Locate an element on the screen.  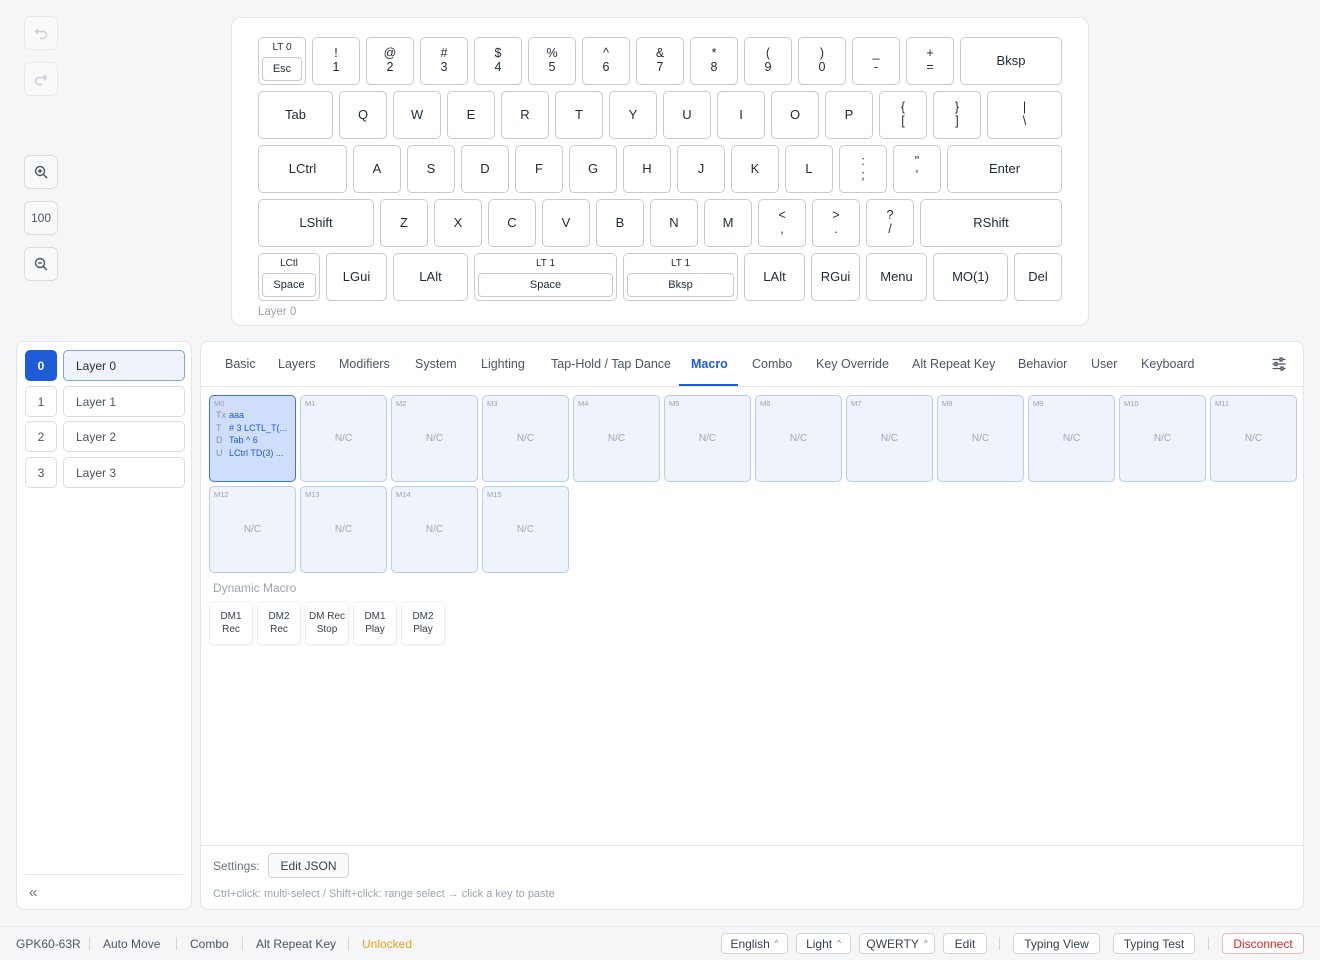
key-4-5: LAlt is located at coordinates (774, 277).